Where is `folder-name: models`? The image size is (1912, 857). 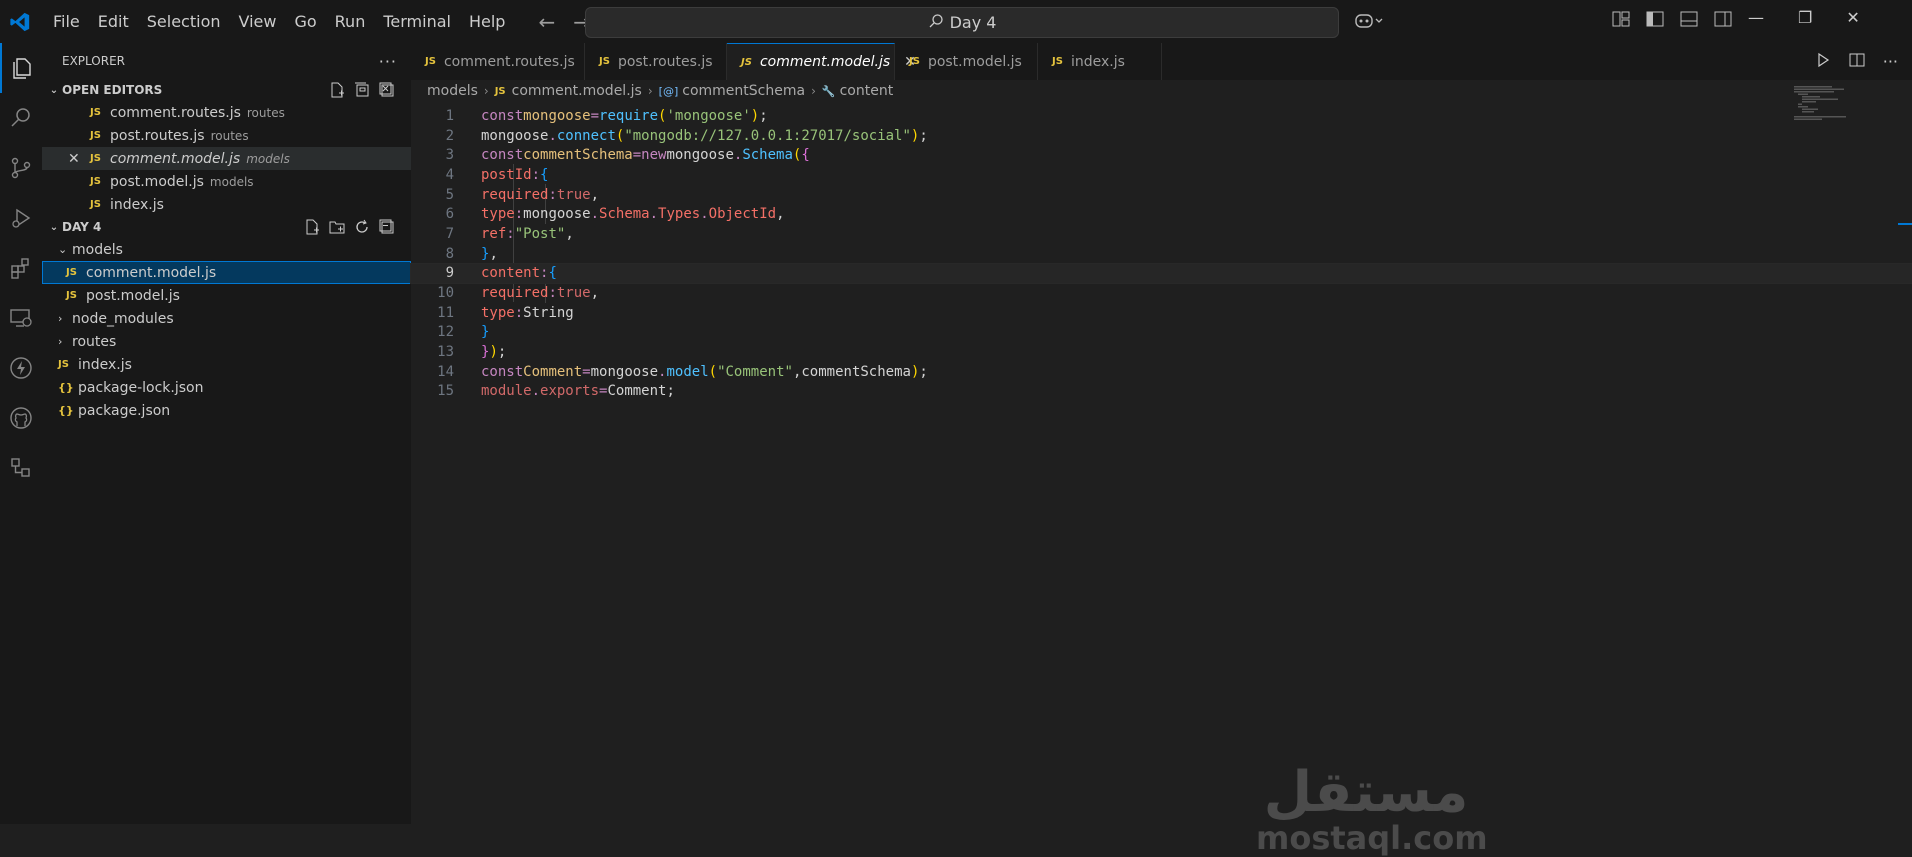 folder-name: models is located at coordinates (97, 249).